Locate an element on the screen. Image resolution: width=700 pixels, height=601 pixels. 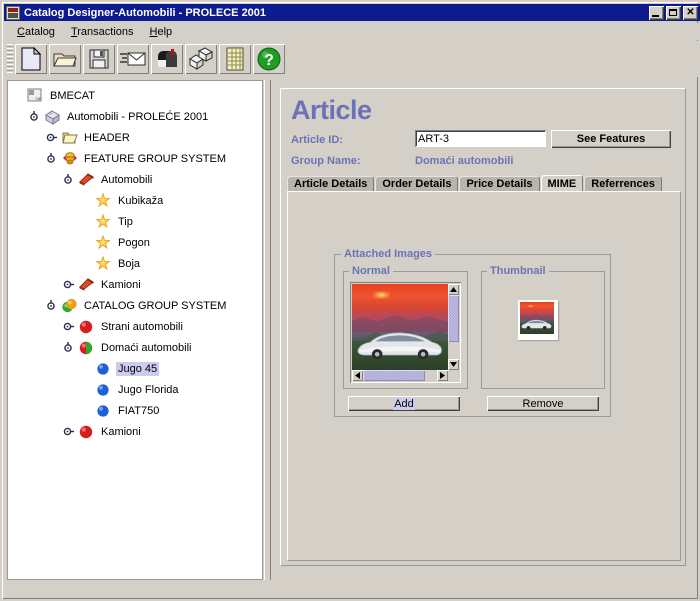
tab-price-details: Price Details is located at coordinates (499, 184).